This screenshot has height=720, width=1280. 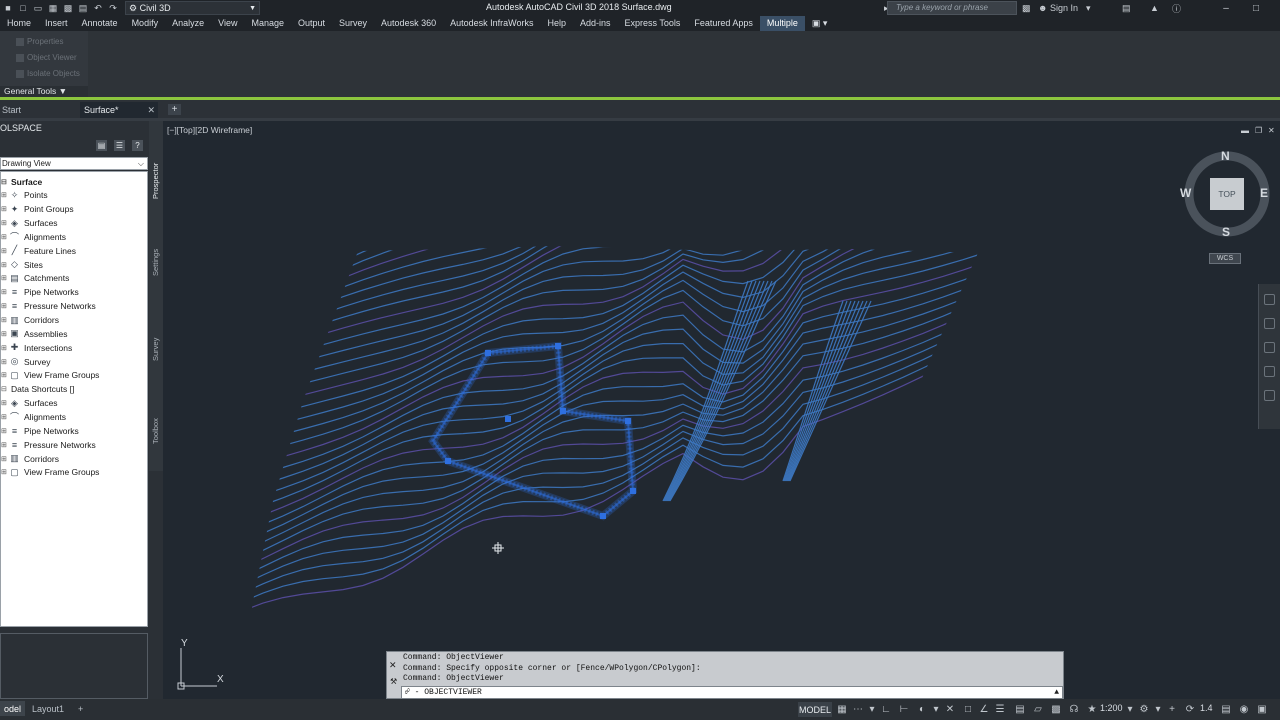 I want to click on tree-item: ⊞ ✦ Point Groups, so click(x=37, y=209).